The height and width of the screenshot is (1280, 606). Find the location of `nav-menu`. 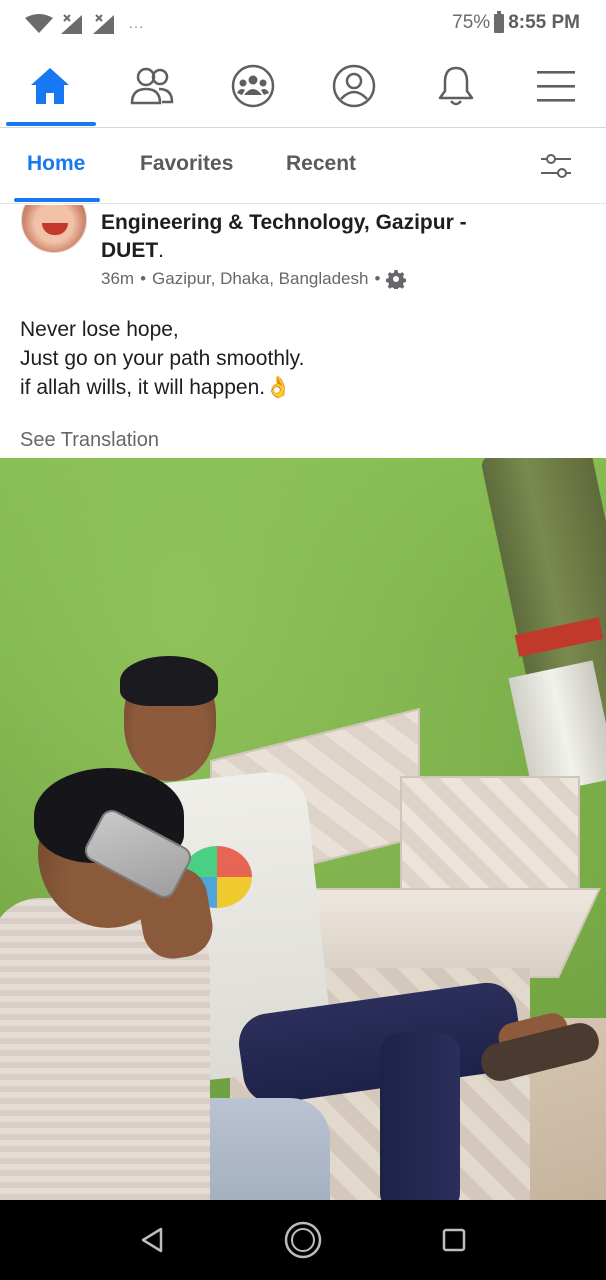

nav-menu is located at coordinates (556, 86).